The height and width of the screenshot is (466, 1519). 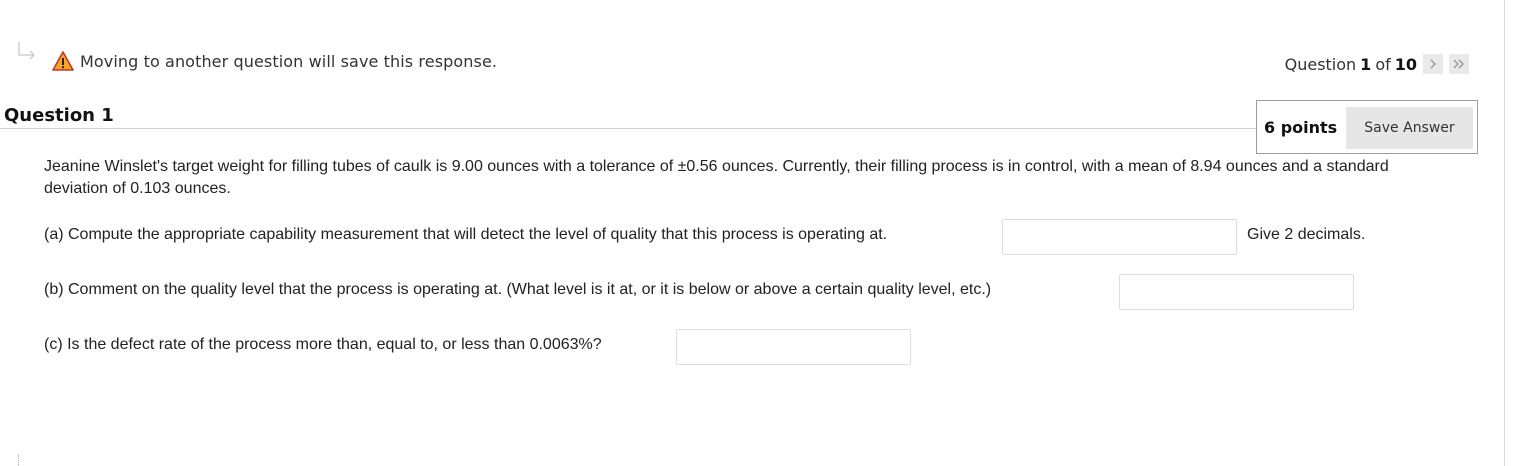 What do you see at coordinates (1409, 128) in the screenshot?
I see `save-answer-button: Save Answer` at bounding box center [1409, 128].